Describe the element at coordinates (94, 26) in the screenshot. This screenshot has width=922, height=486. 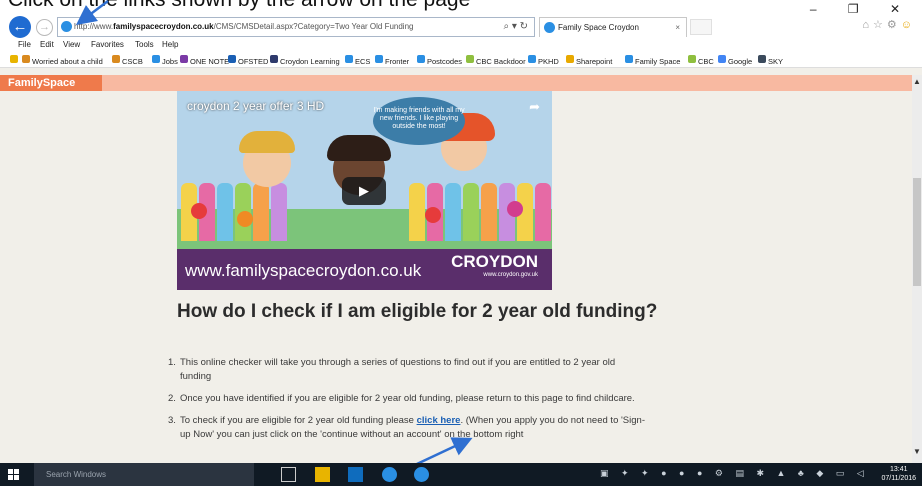
I see `url-prefix: http://www.` at that location.